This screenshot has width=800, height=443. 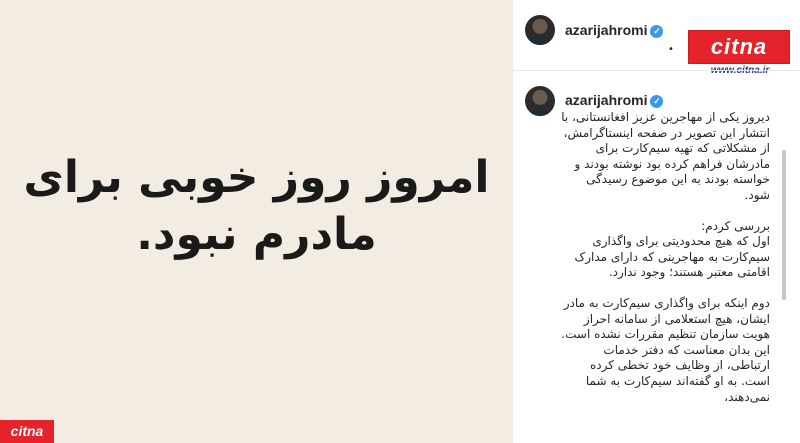 What do you see at coordinates (256, 234) in the screenshot?
I see `post-image-text-line-2: مادرم نبود.` at bounding box center [256, 234].